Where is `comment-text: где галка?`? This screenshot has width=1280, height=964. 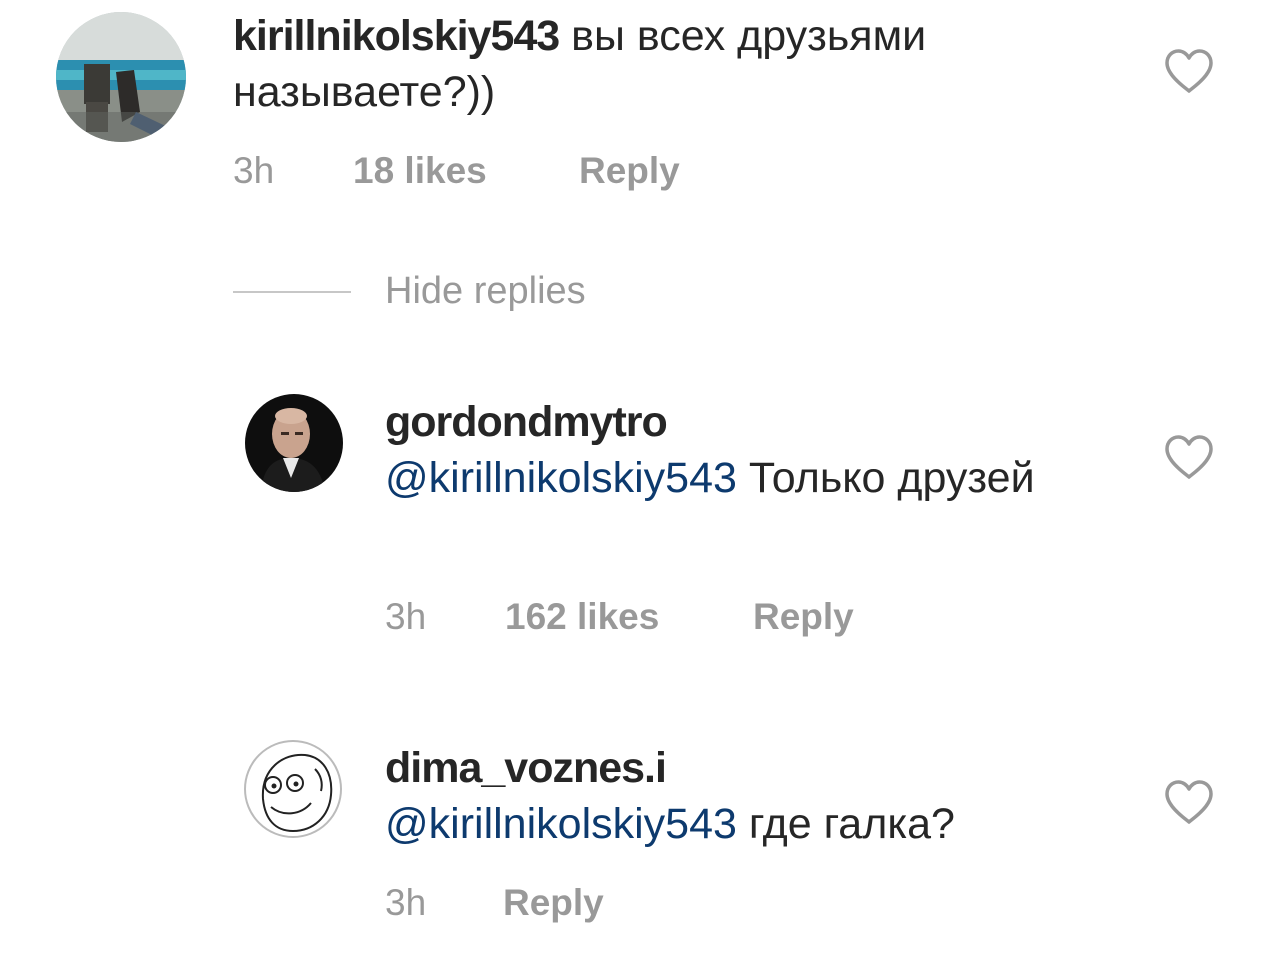
comment-text: где галка? is located at coordinates (845, 824).